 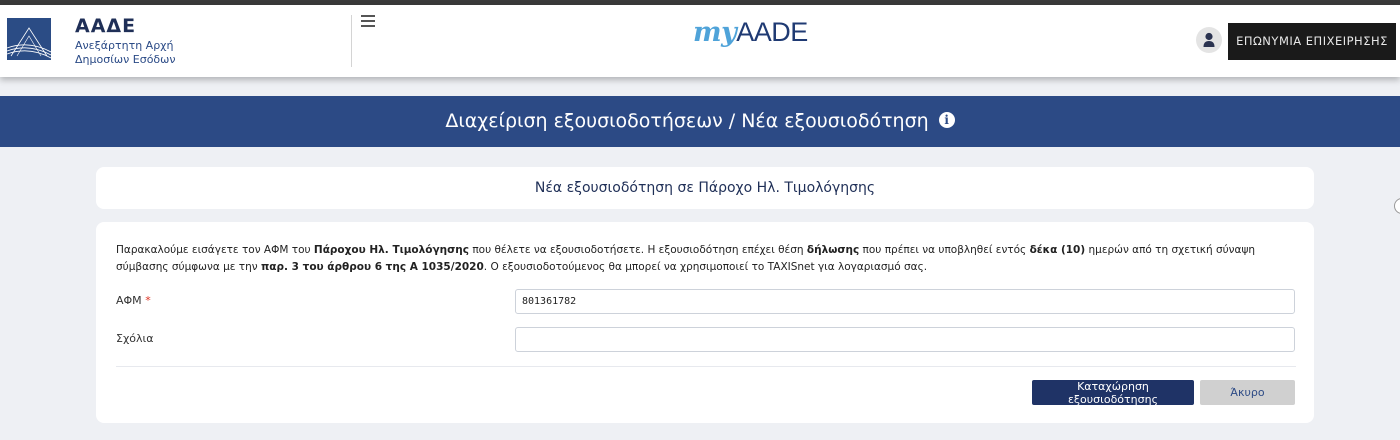 What do you see at coordinates (124, 45) in the screenshot?
I see `org-name-line1: Ανεξάρτητη Αρχή` at bounding box center [124, 45].